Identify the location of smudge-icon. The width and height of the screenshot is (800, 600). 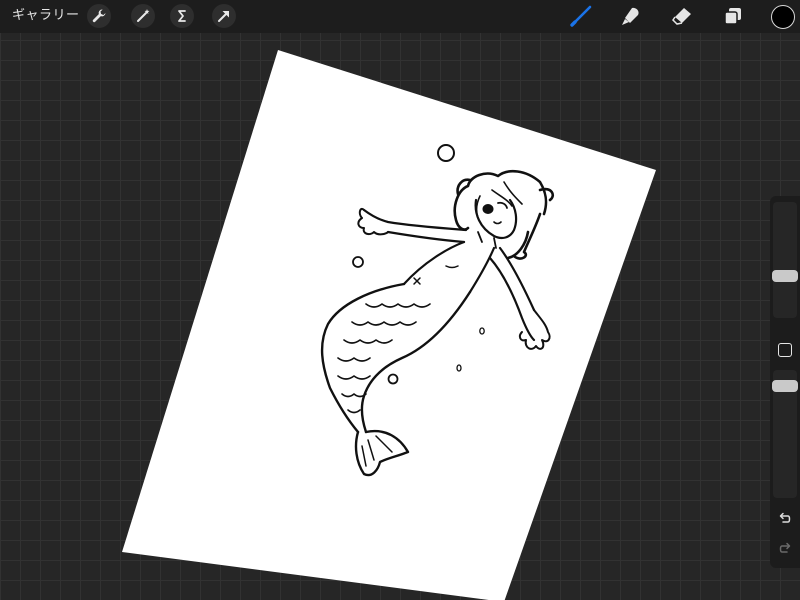
(630, 16).